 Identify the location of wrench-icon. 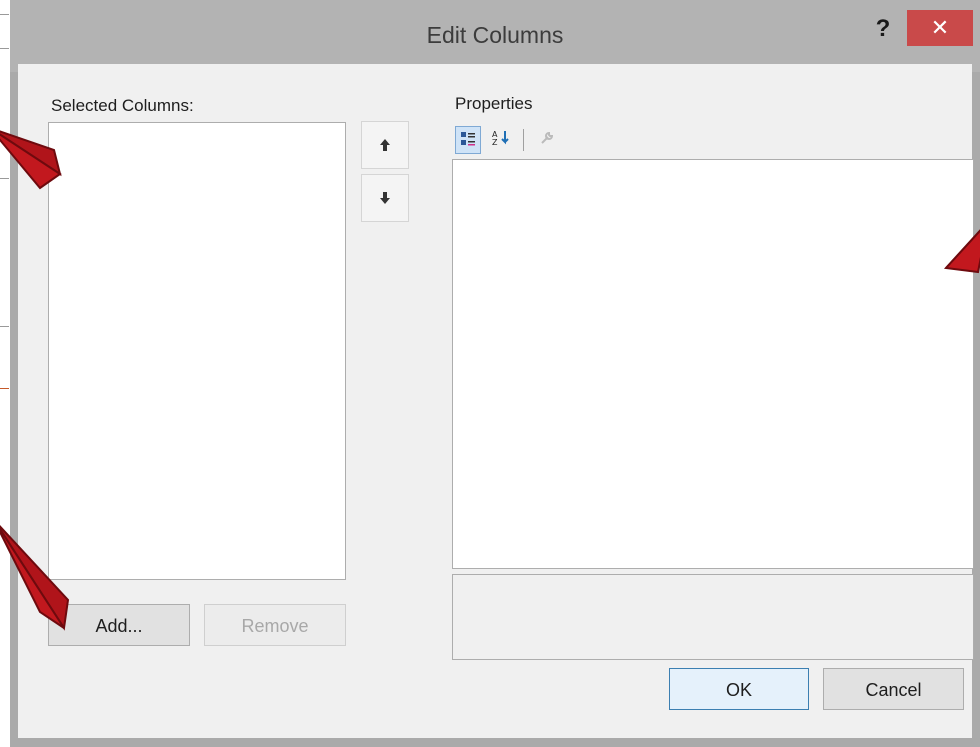
(547, 137).